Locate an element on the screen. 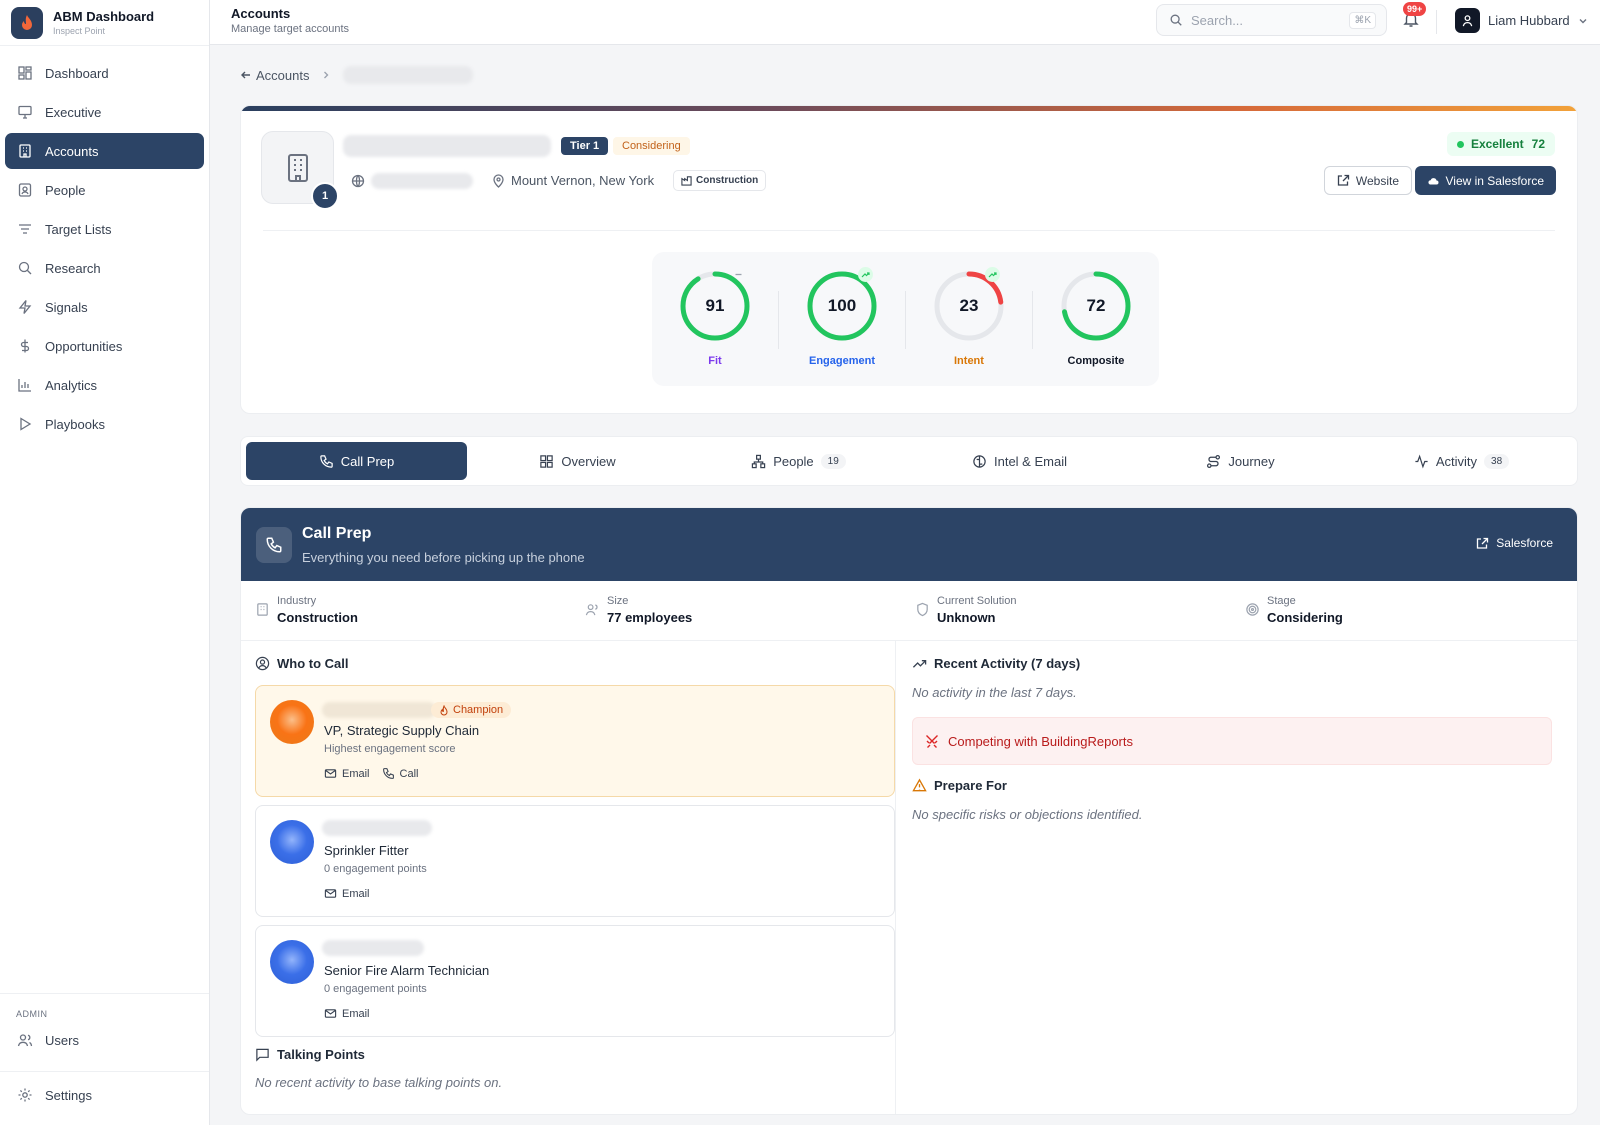 Image resolution: width=1600 pixels, height=1125 pixels. action-label: Call is located at coordinates (409, 773).